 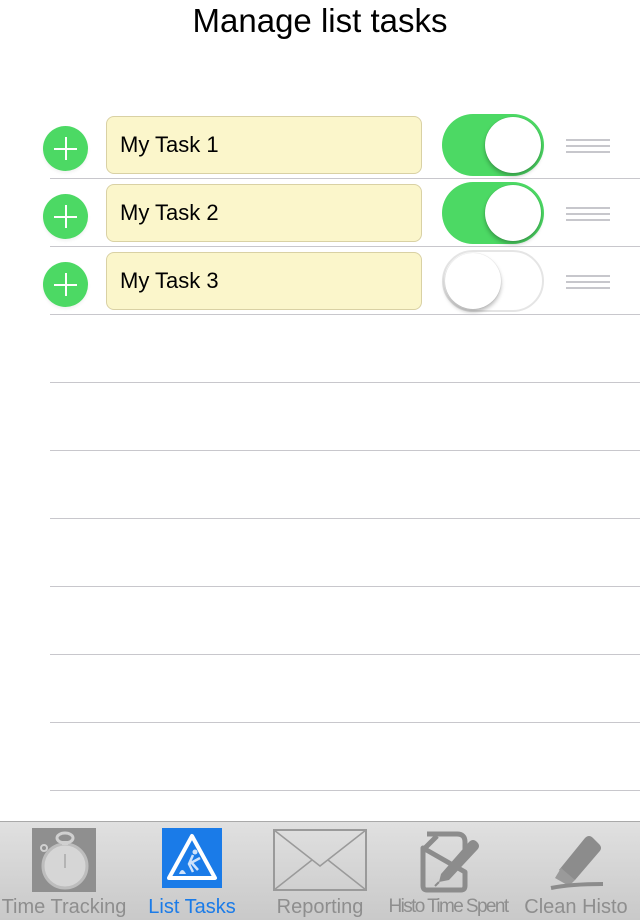 I want to click on tab-list-tasks: List Tasks, so click(x=192, y=871).